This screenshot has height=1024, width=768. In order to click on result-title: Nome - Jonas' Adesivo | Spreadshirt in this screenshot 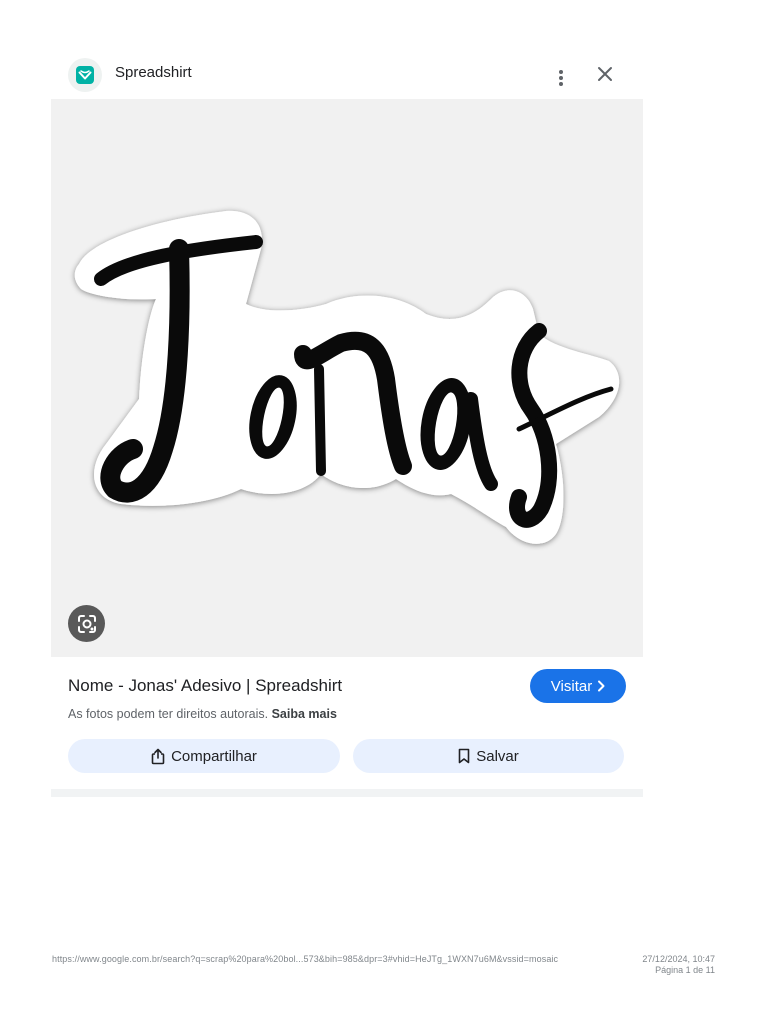, I will do `click(205, 686)`.